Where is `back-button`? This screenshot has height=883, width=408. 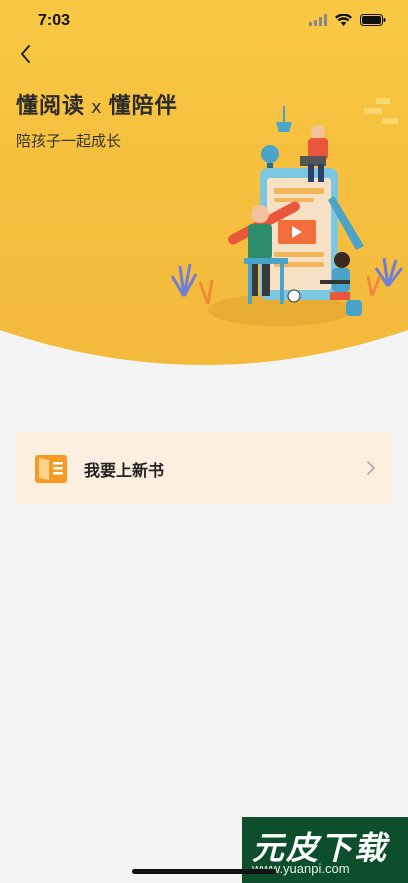
back-button is located at coordinates (26, 54).